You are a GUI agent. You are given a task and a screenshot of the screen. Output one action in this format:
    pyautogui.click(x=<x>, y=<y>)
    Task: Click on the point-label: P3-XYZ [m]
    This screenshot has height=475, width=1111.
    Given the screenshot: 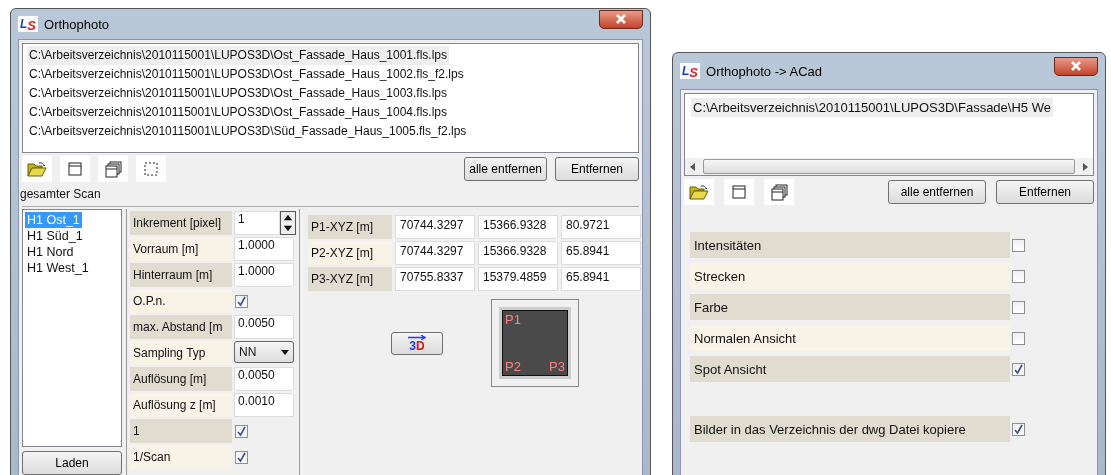 What is the action you would take?
    pyautogui.click(x=350, y=279)
    